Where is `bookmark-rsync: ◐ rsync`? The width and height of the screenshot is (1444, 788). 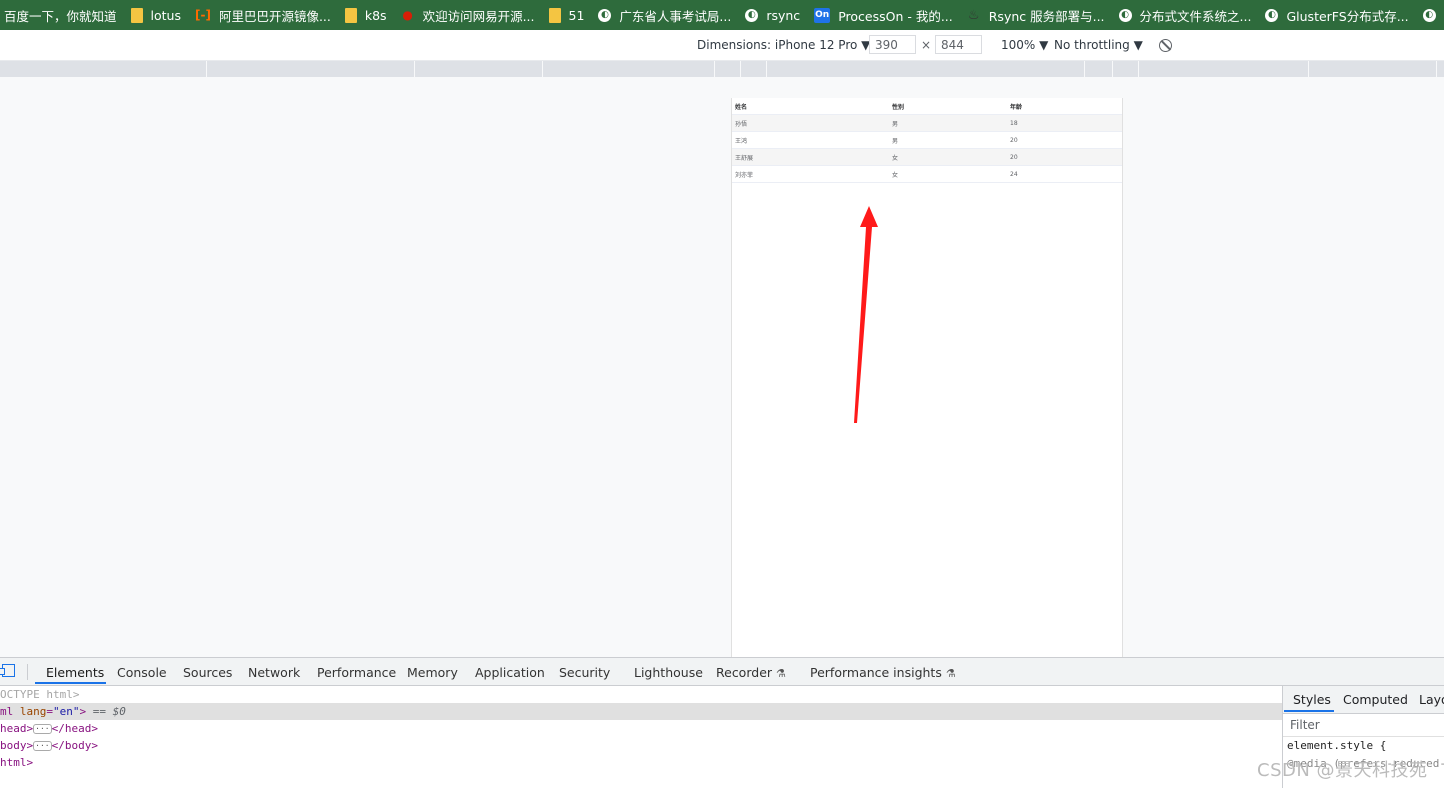
bookmark-rsync: ◐ rsync is located at coordinates (775, 15).